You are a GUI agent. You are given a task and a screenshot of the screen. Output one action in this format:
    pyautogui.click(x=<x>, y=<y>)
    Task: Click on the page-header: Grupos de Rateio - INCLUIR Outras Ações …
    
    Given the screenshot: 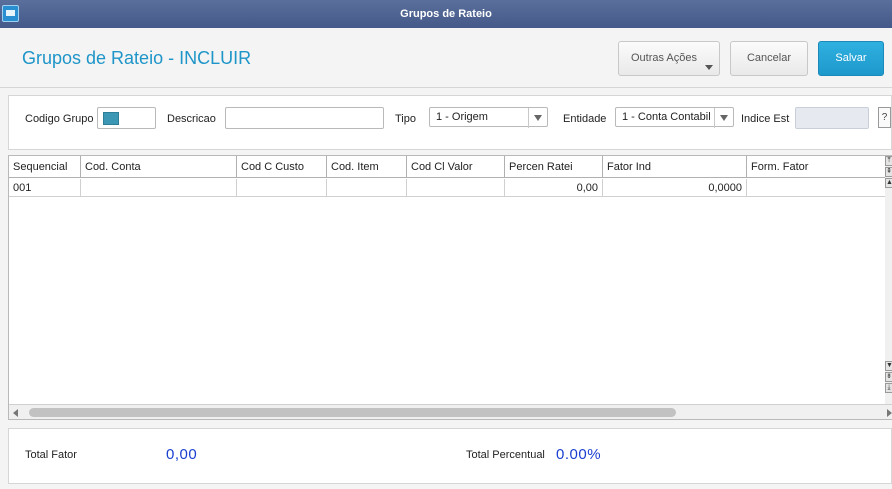 What is the action you would take?
    pyautogui.click(x=446, y=58)
    